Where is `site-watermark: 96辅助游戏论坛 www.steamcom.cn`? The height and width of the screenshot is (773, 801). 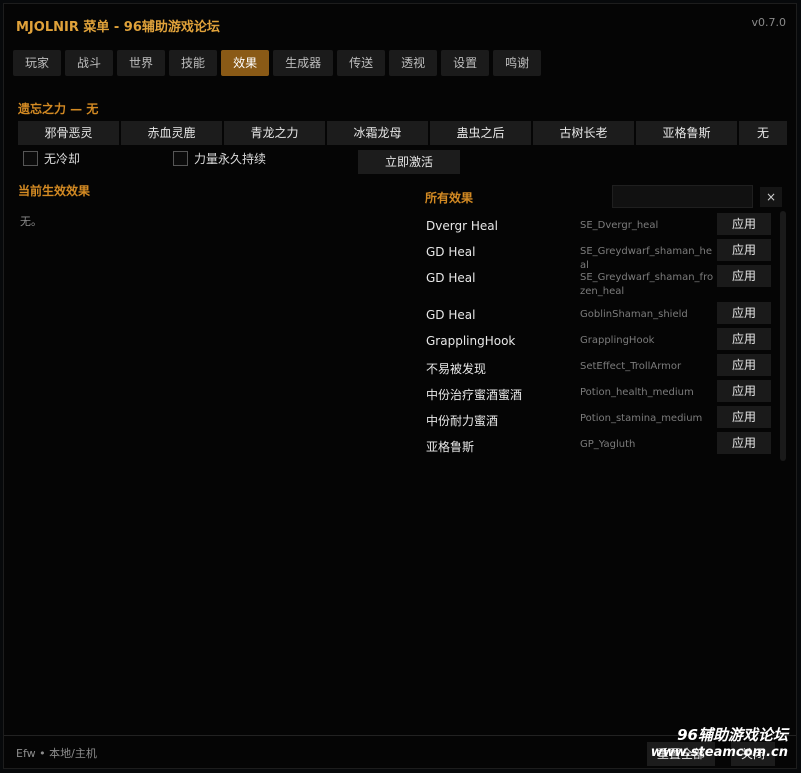
site-watermark: 96辅助游戏论坛 www.steamcom.cn is located at coordinates (719, 742).